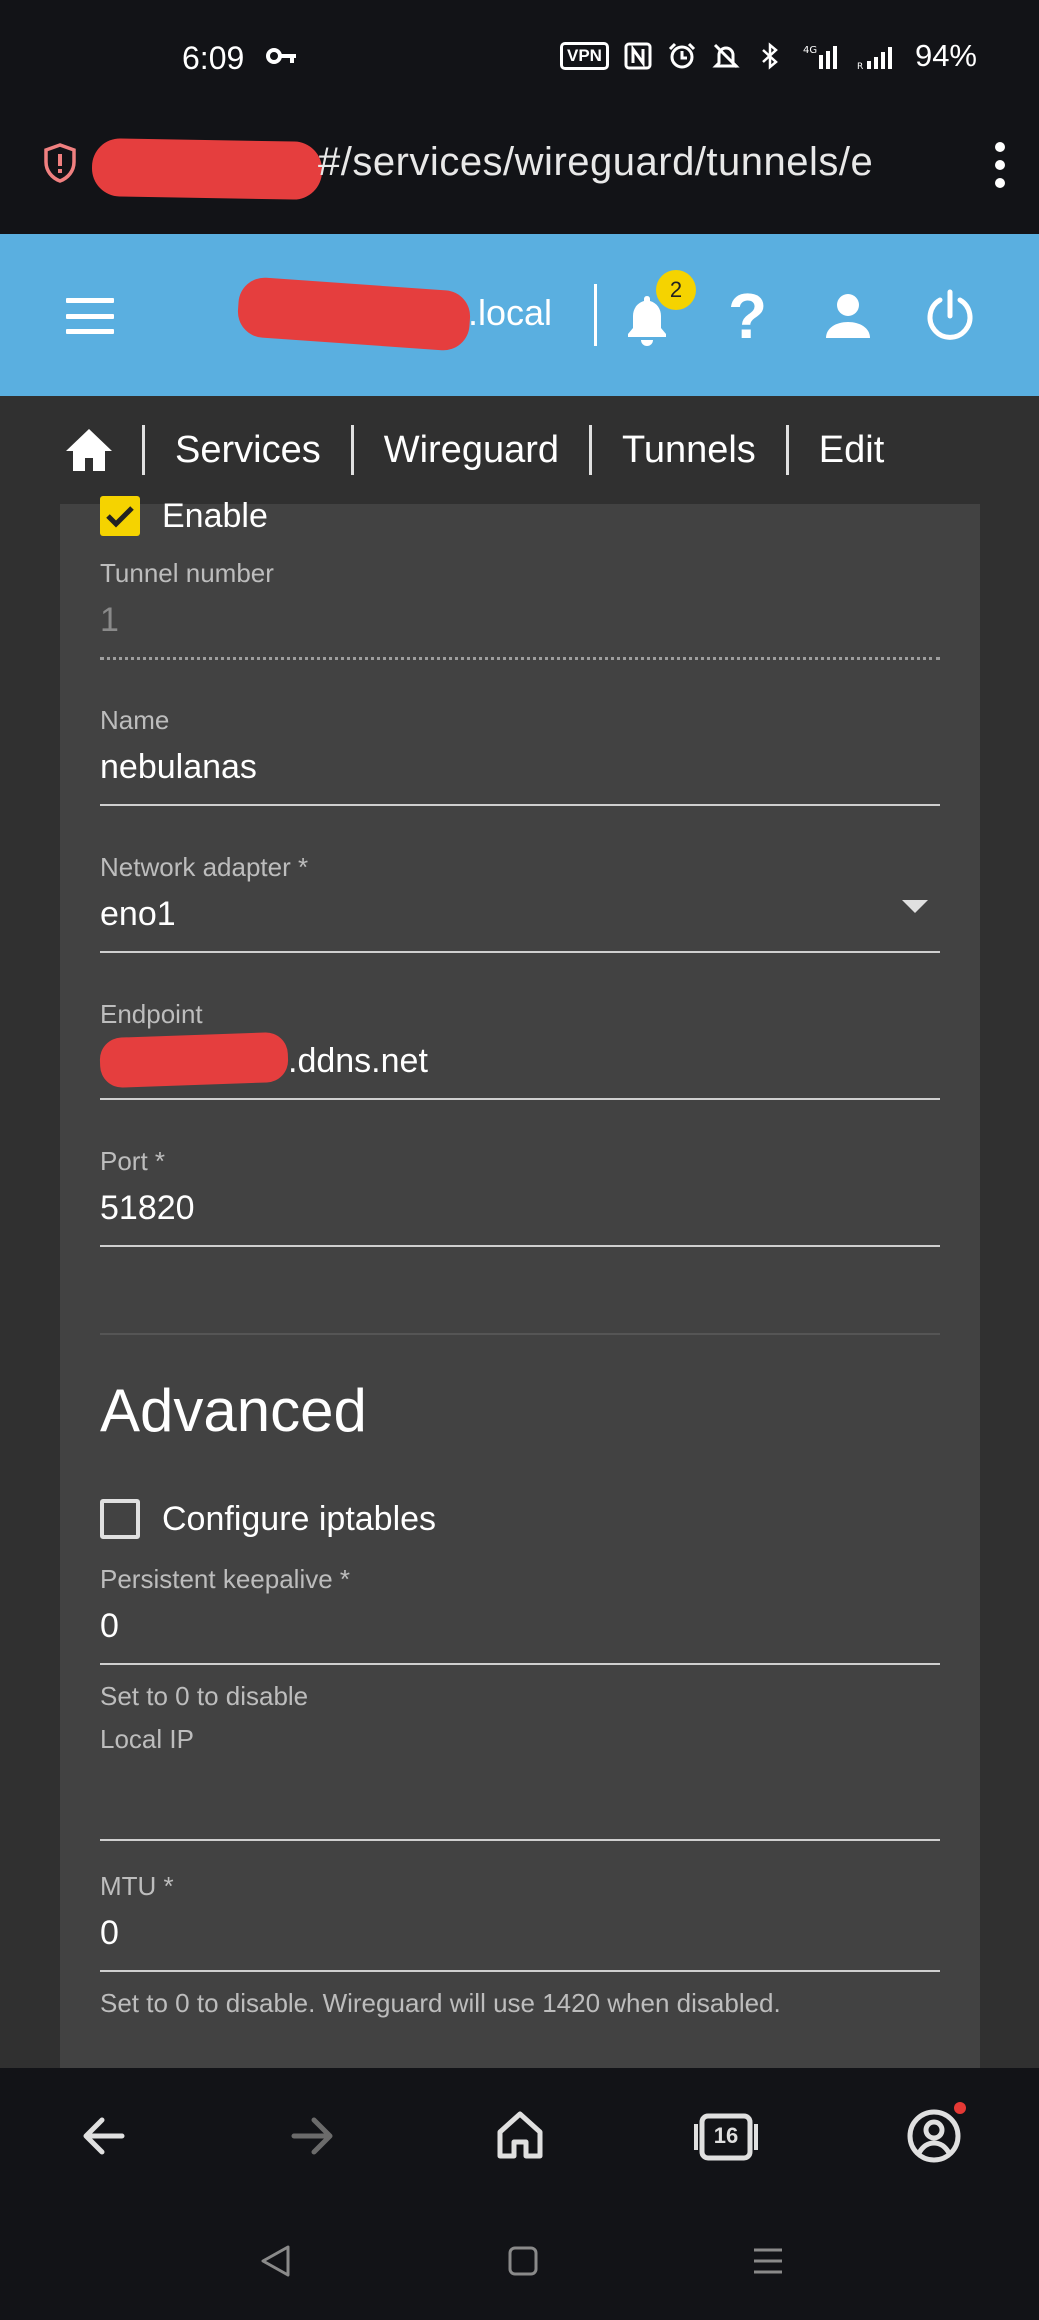 The height and width of the screenshot is (2320, 1039). I want to click on status-time: 6:09, so click(213, 58).